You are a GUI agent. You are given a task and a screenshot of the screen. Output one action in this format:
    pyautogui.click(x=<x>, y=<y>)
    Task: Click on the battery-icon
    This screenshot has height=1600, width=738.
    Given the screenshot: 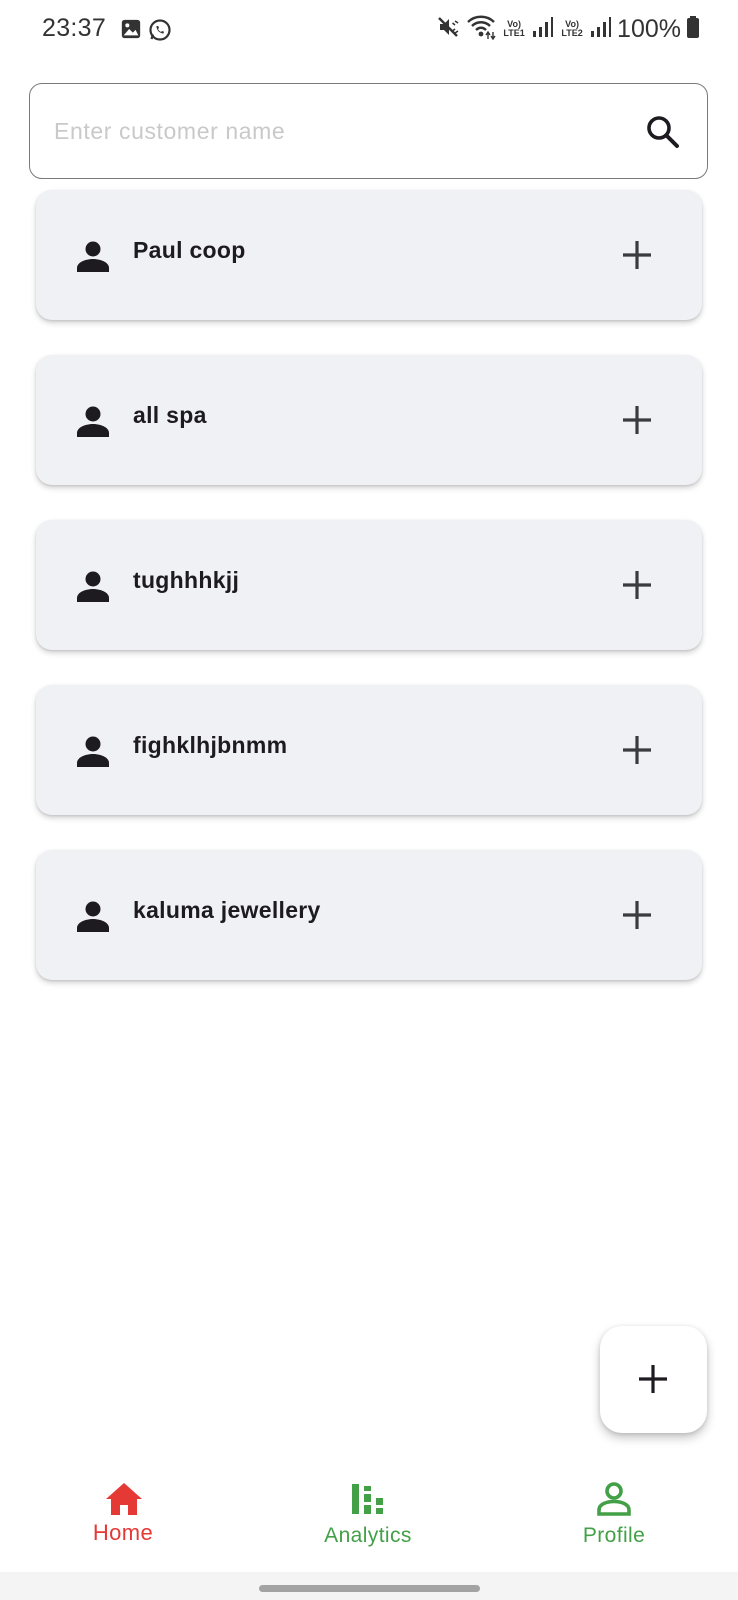 What is the action you would take?
    pyautogui.click(x=693, y=29)
    